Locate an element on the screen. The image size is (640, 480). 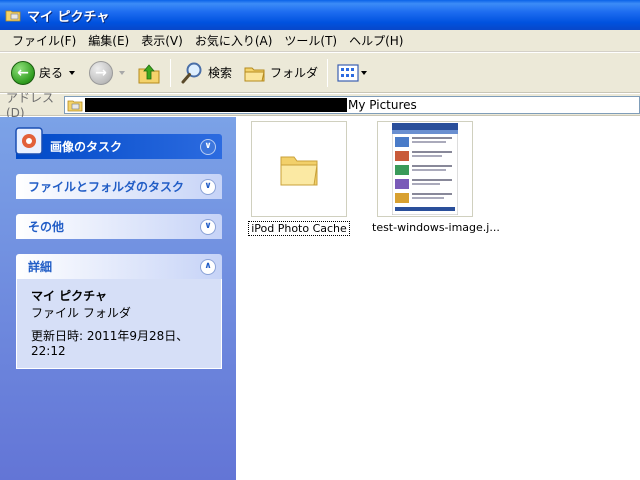
address-path: My Pictures is located at coordinates (382, 104).